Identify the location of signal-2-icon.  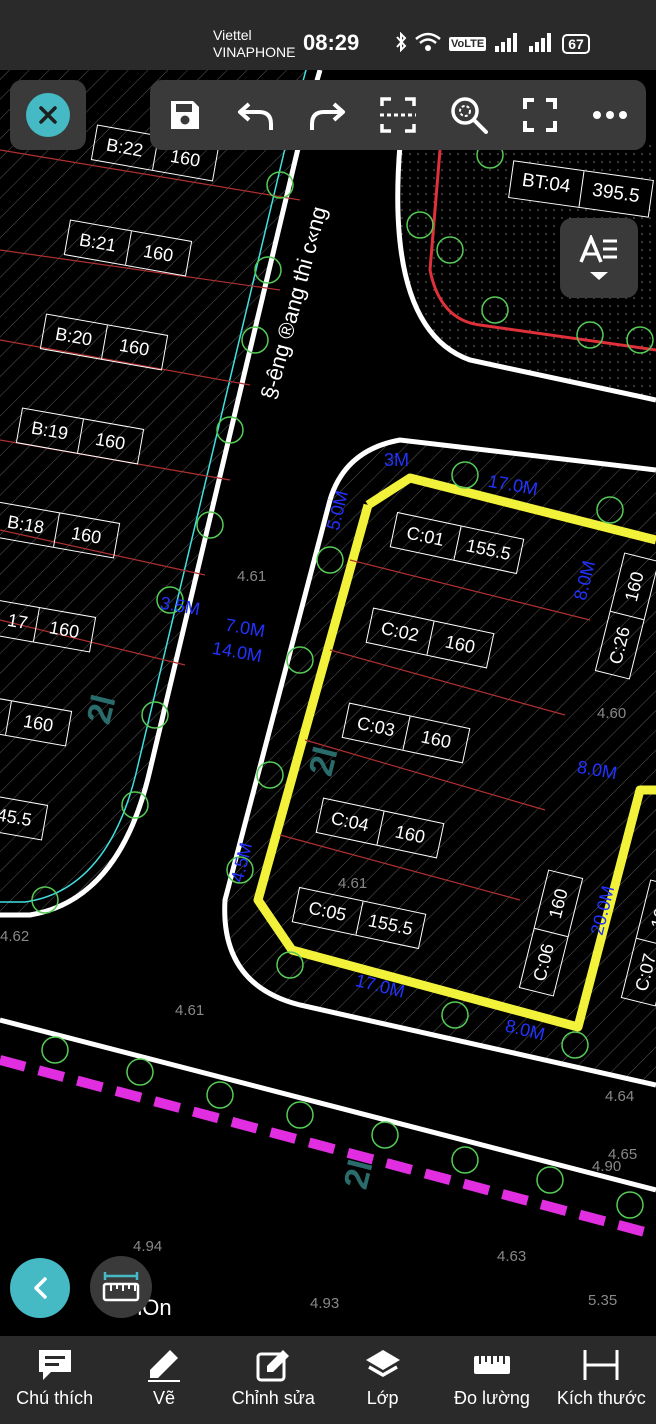
(541, 43).